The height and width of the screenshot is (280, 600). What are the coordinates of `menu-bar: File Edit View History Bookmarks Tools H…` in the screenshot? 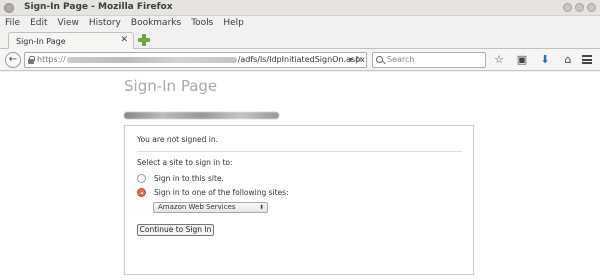 It's located at (300, 23).